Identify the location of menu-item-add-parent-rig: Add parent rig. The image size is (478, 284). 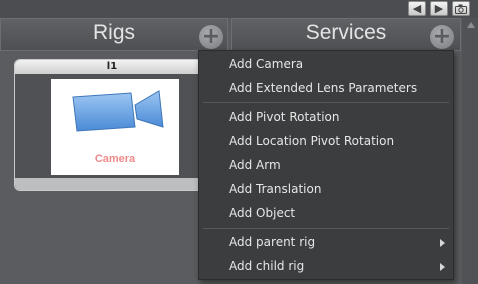
(326, 242).